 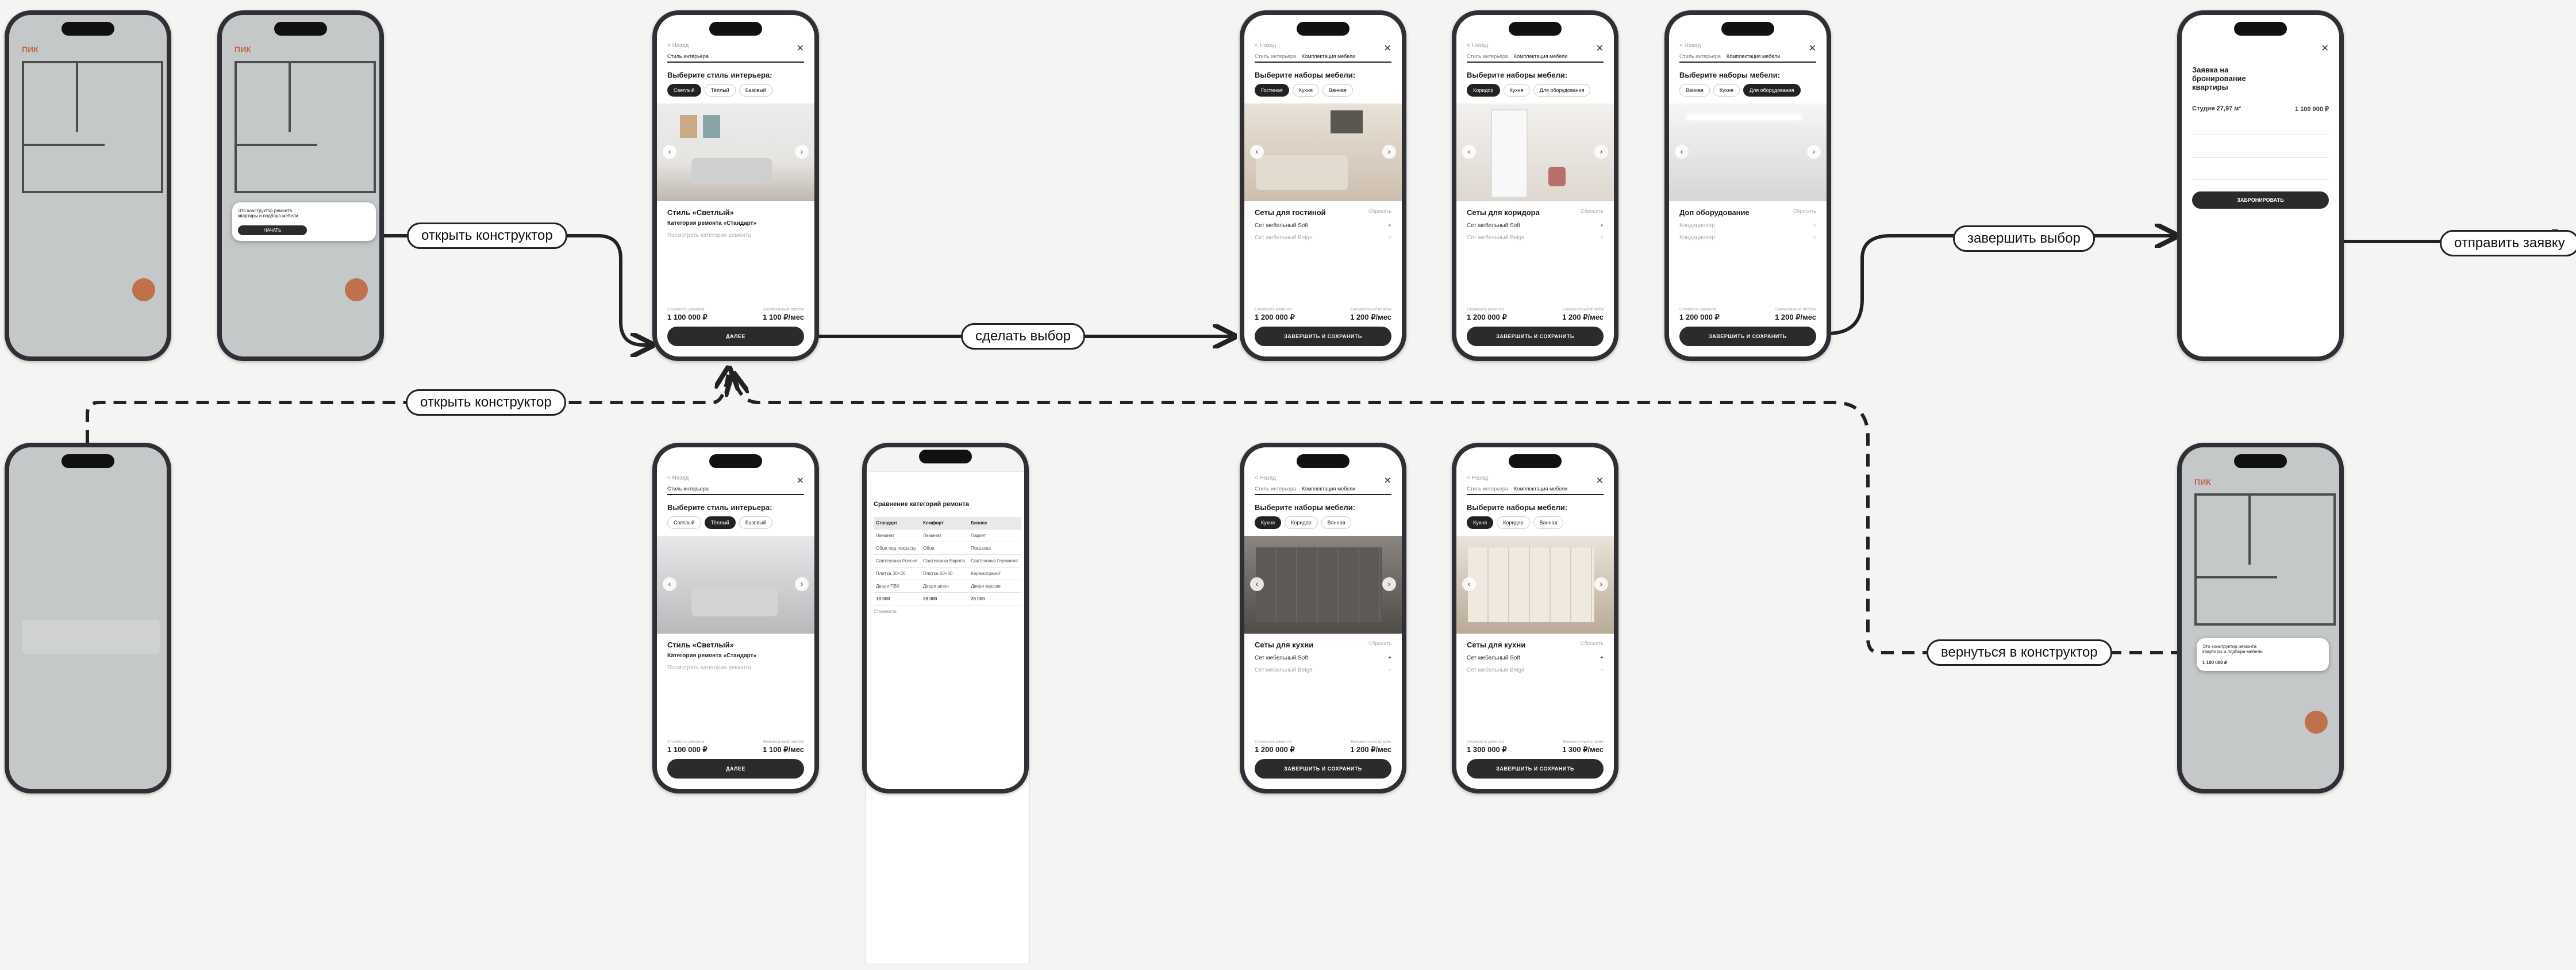 What do you see at coordinates (1323, 212) in the screenshot?
I see `set-title: Сеты для гостиной Сбросить` at bounding box center [1323, 212].